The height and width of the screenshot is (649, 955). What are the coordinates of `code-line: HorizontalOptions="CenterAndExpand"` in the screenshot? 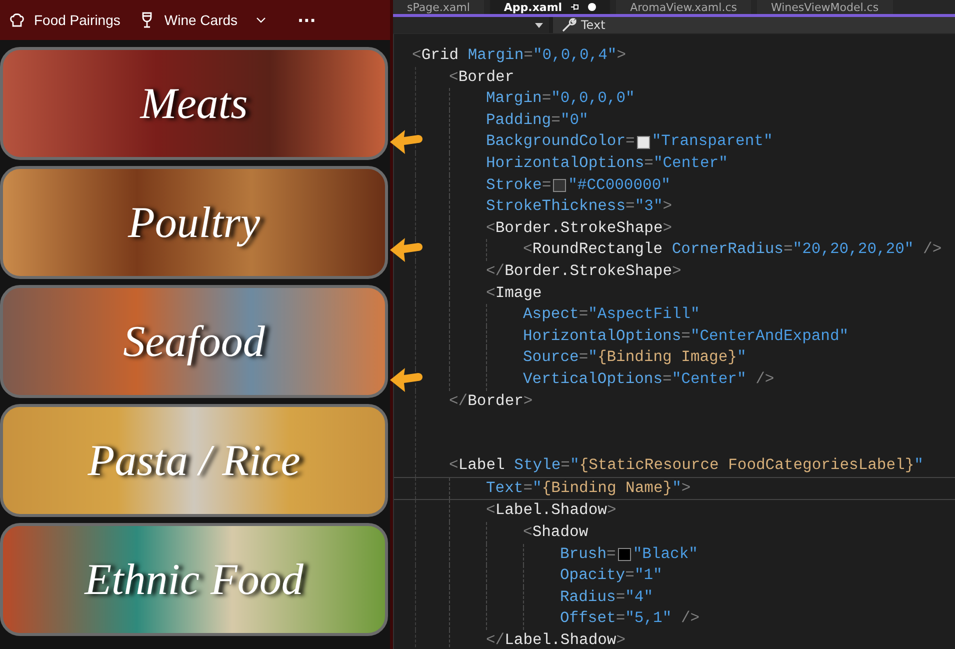 It's located at (686, 336).